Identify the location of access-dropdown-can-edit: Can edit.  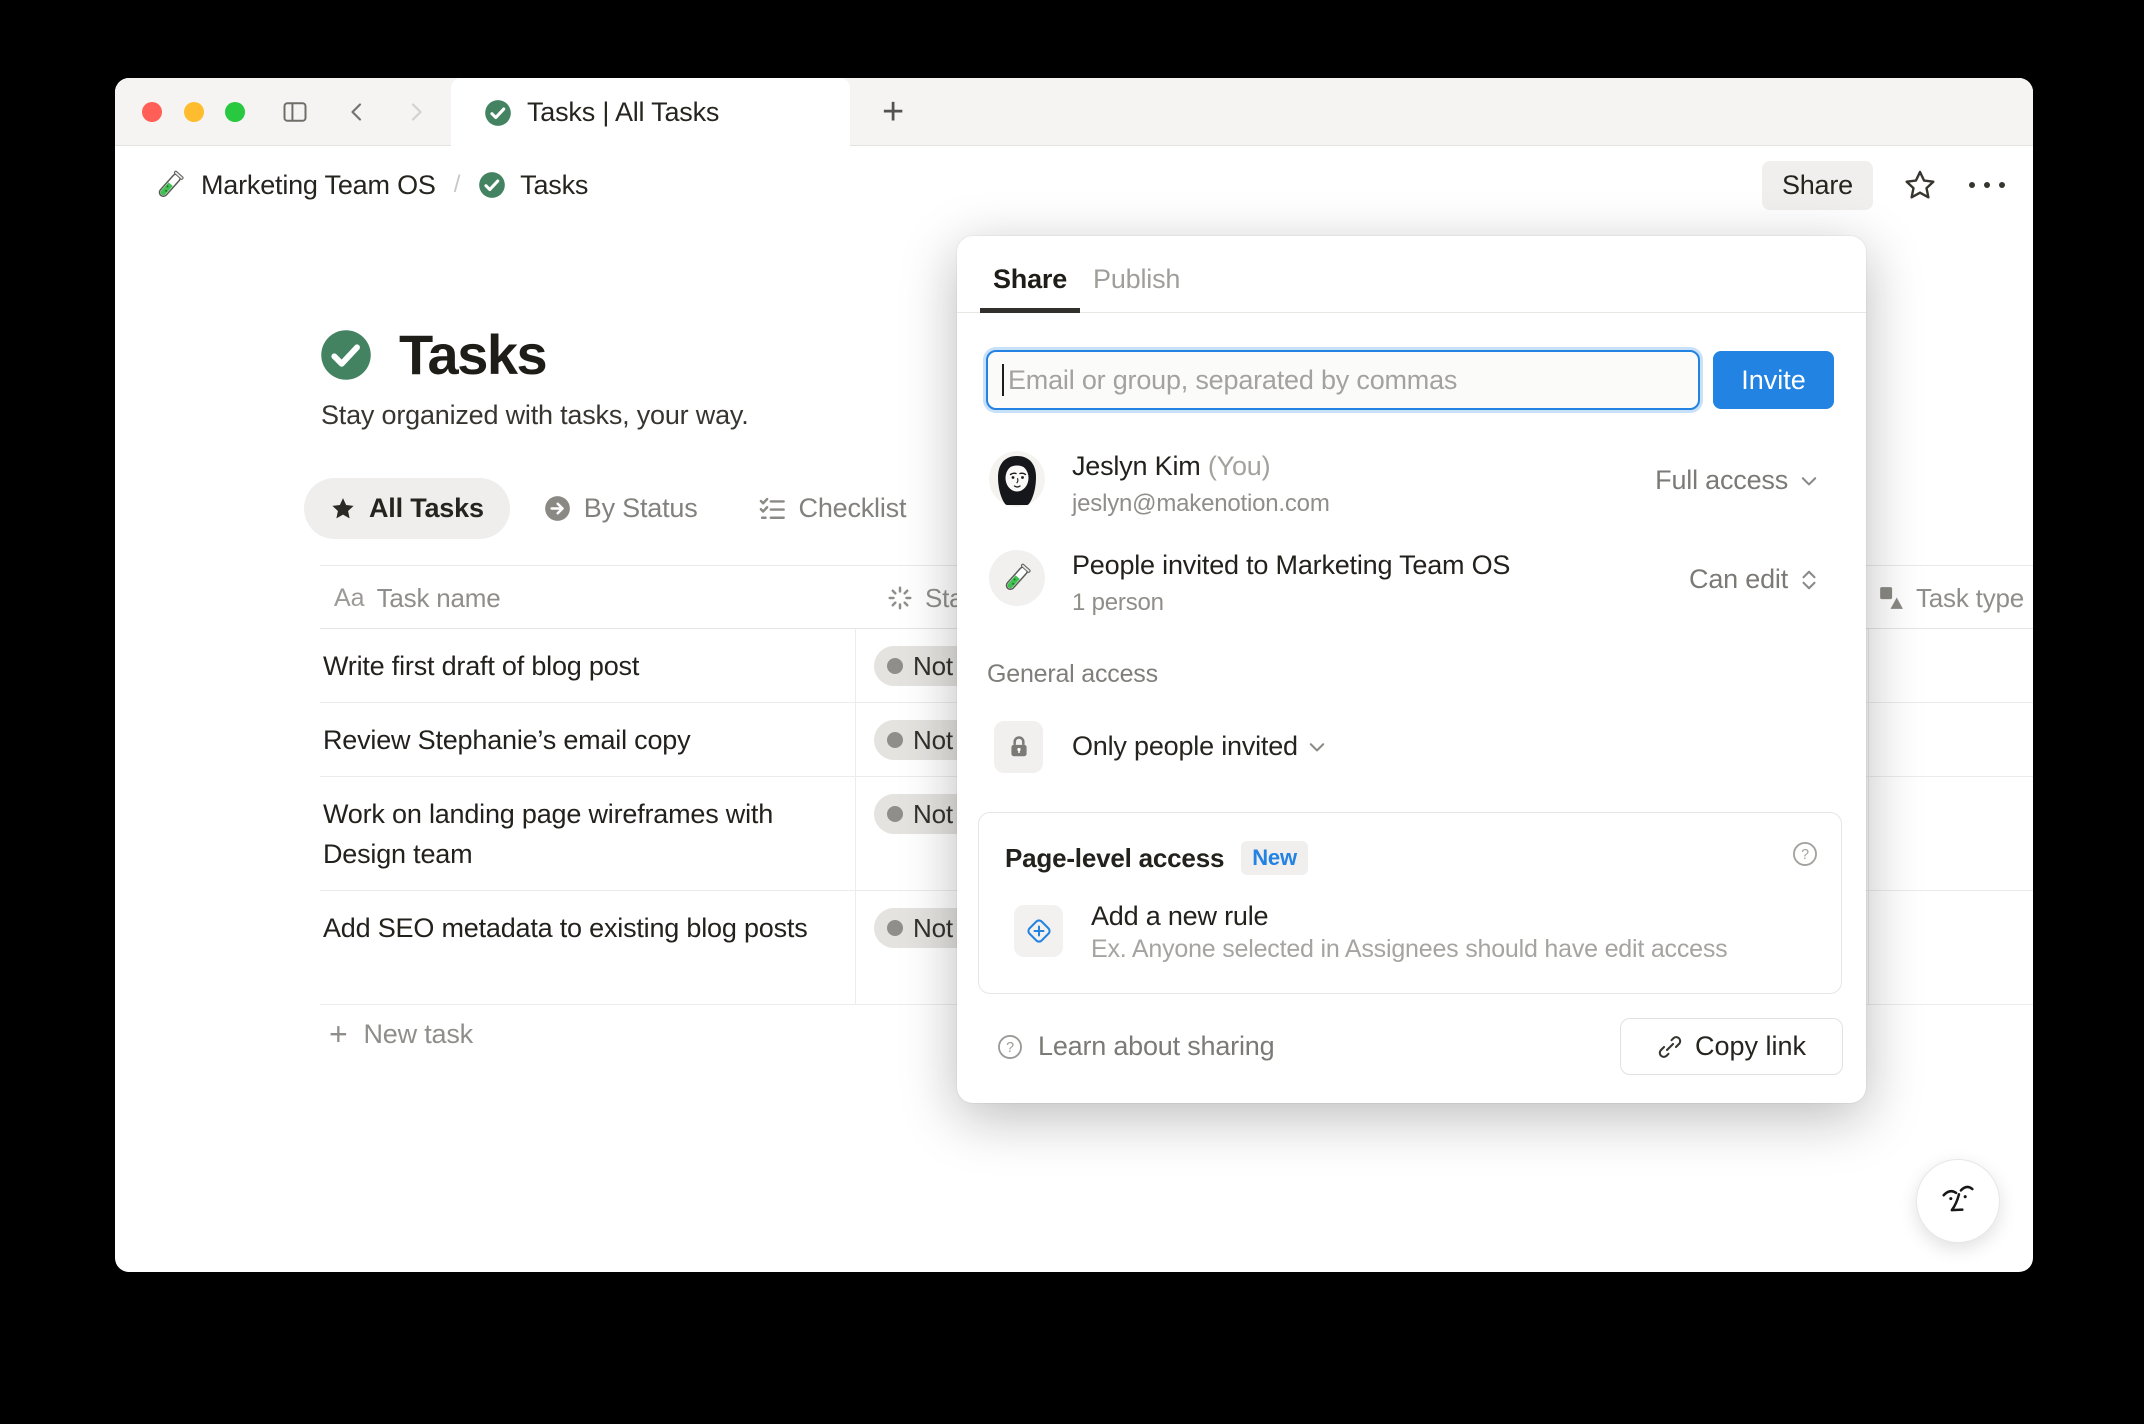
(1754, 579).